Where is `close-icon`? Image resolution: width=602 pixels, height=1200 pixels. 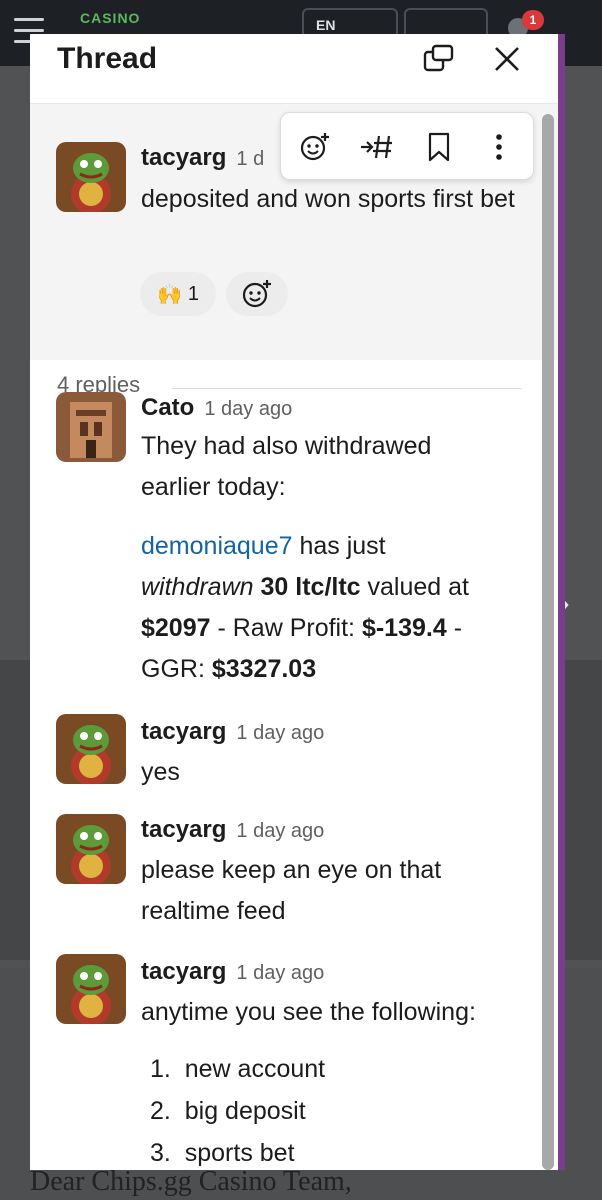
close-icon is located at coordinates (507, 59).